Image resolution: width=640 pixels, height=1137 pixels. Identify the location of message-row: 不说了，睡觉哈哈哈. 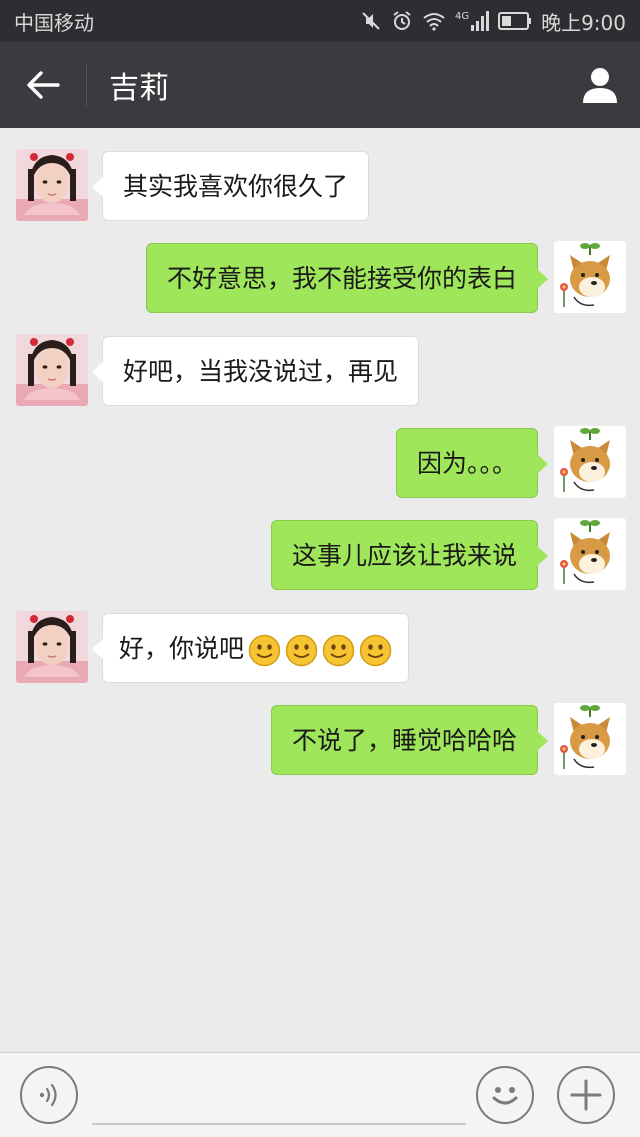
(320, 740).